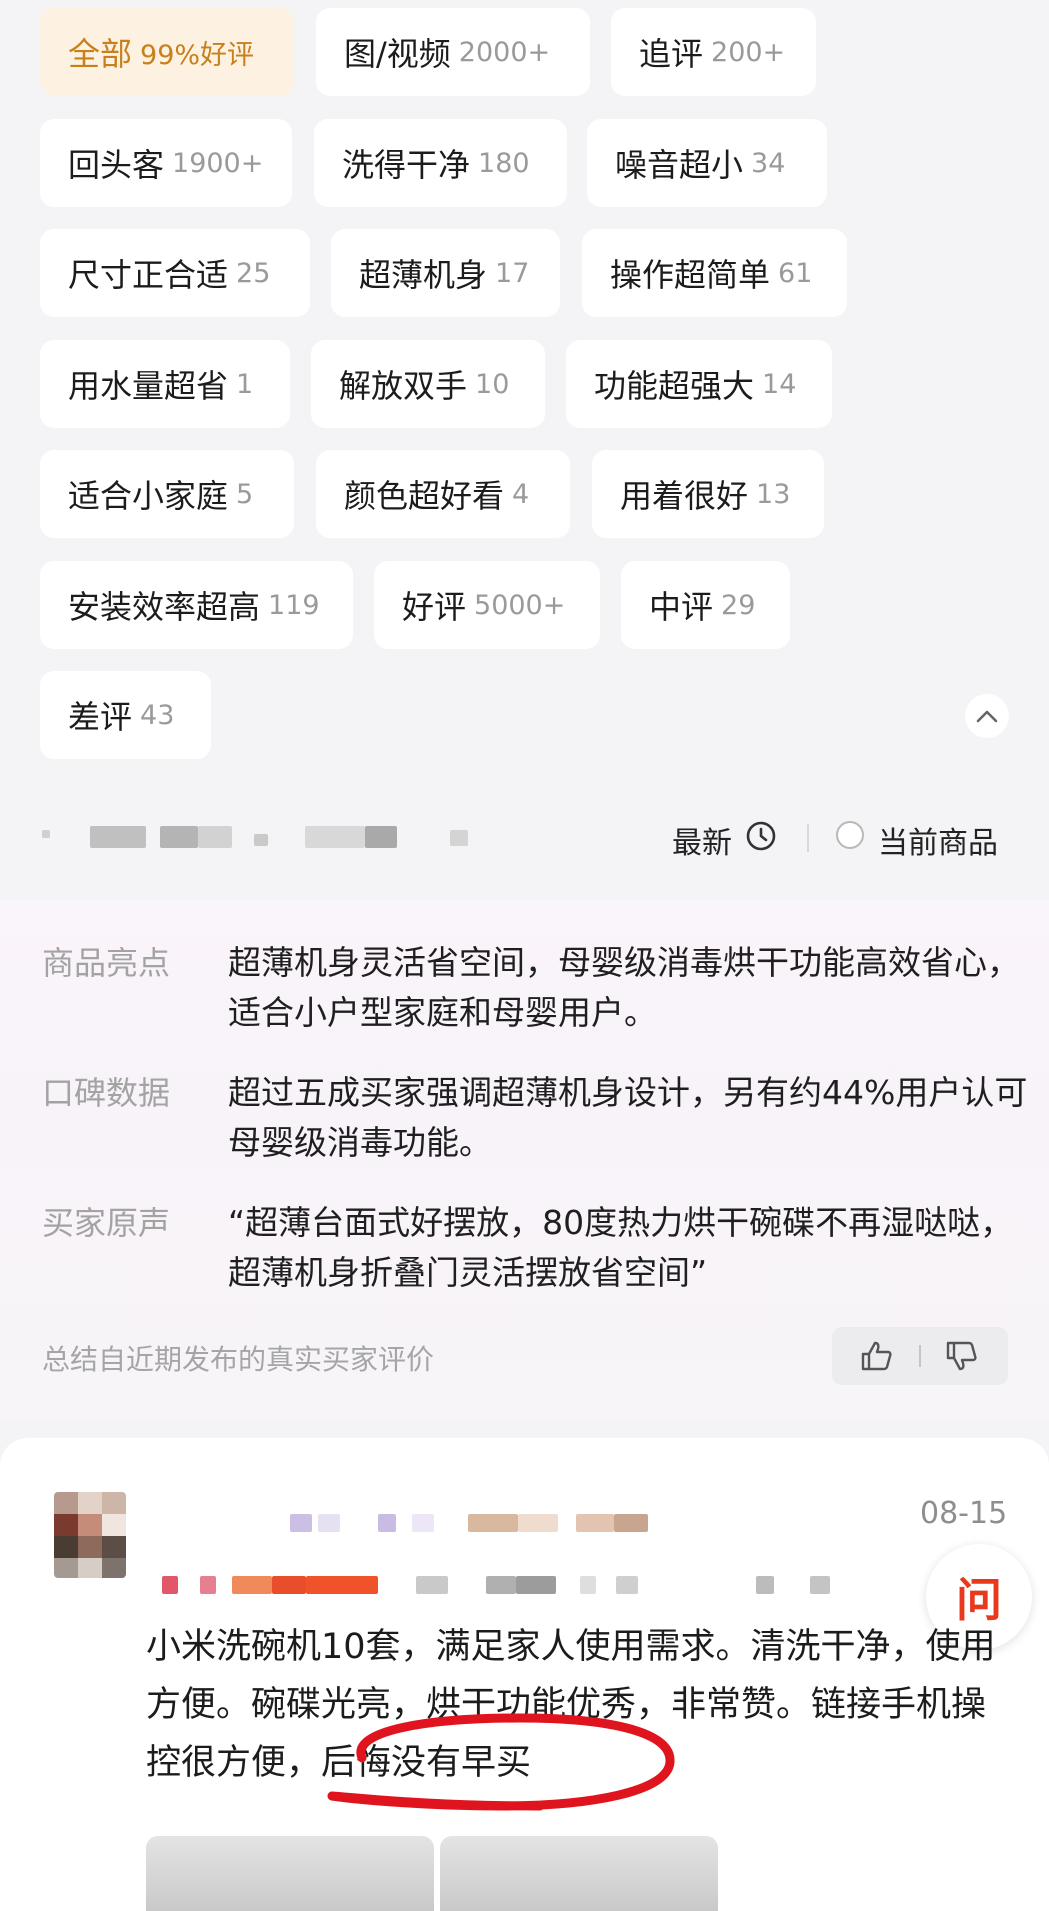 This screenshot has height=1911, width=1049. Describe the element at coordinates (403, 386) in the screenshot. I see `tag-label: 解放双手` at that location.